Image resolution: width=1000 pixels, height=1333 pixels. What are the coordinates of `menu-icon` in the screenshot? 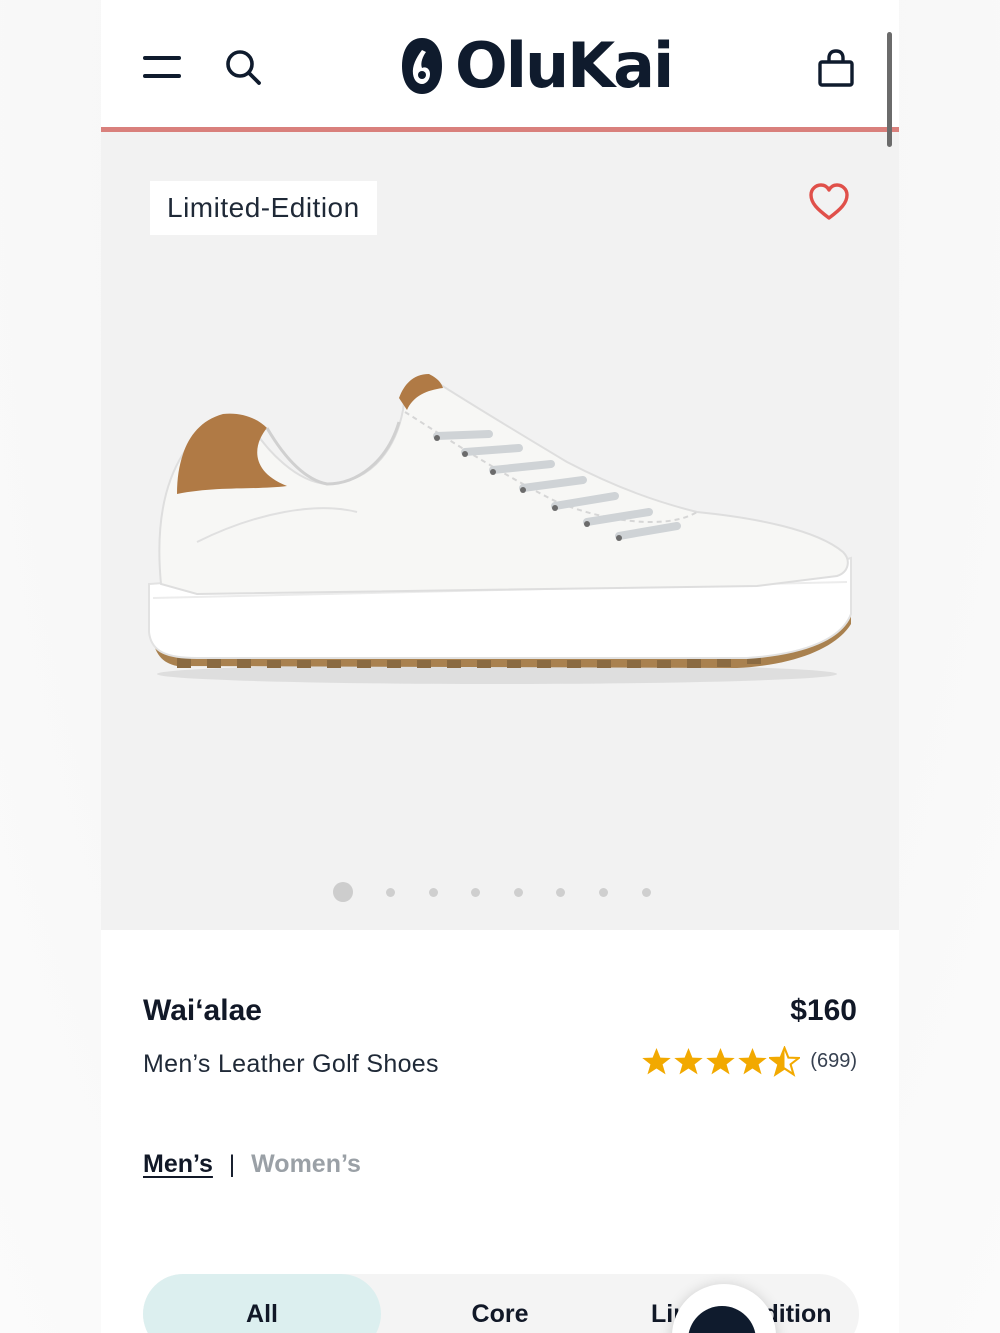 It's located at (162, 67).